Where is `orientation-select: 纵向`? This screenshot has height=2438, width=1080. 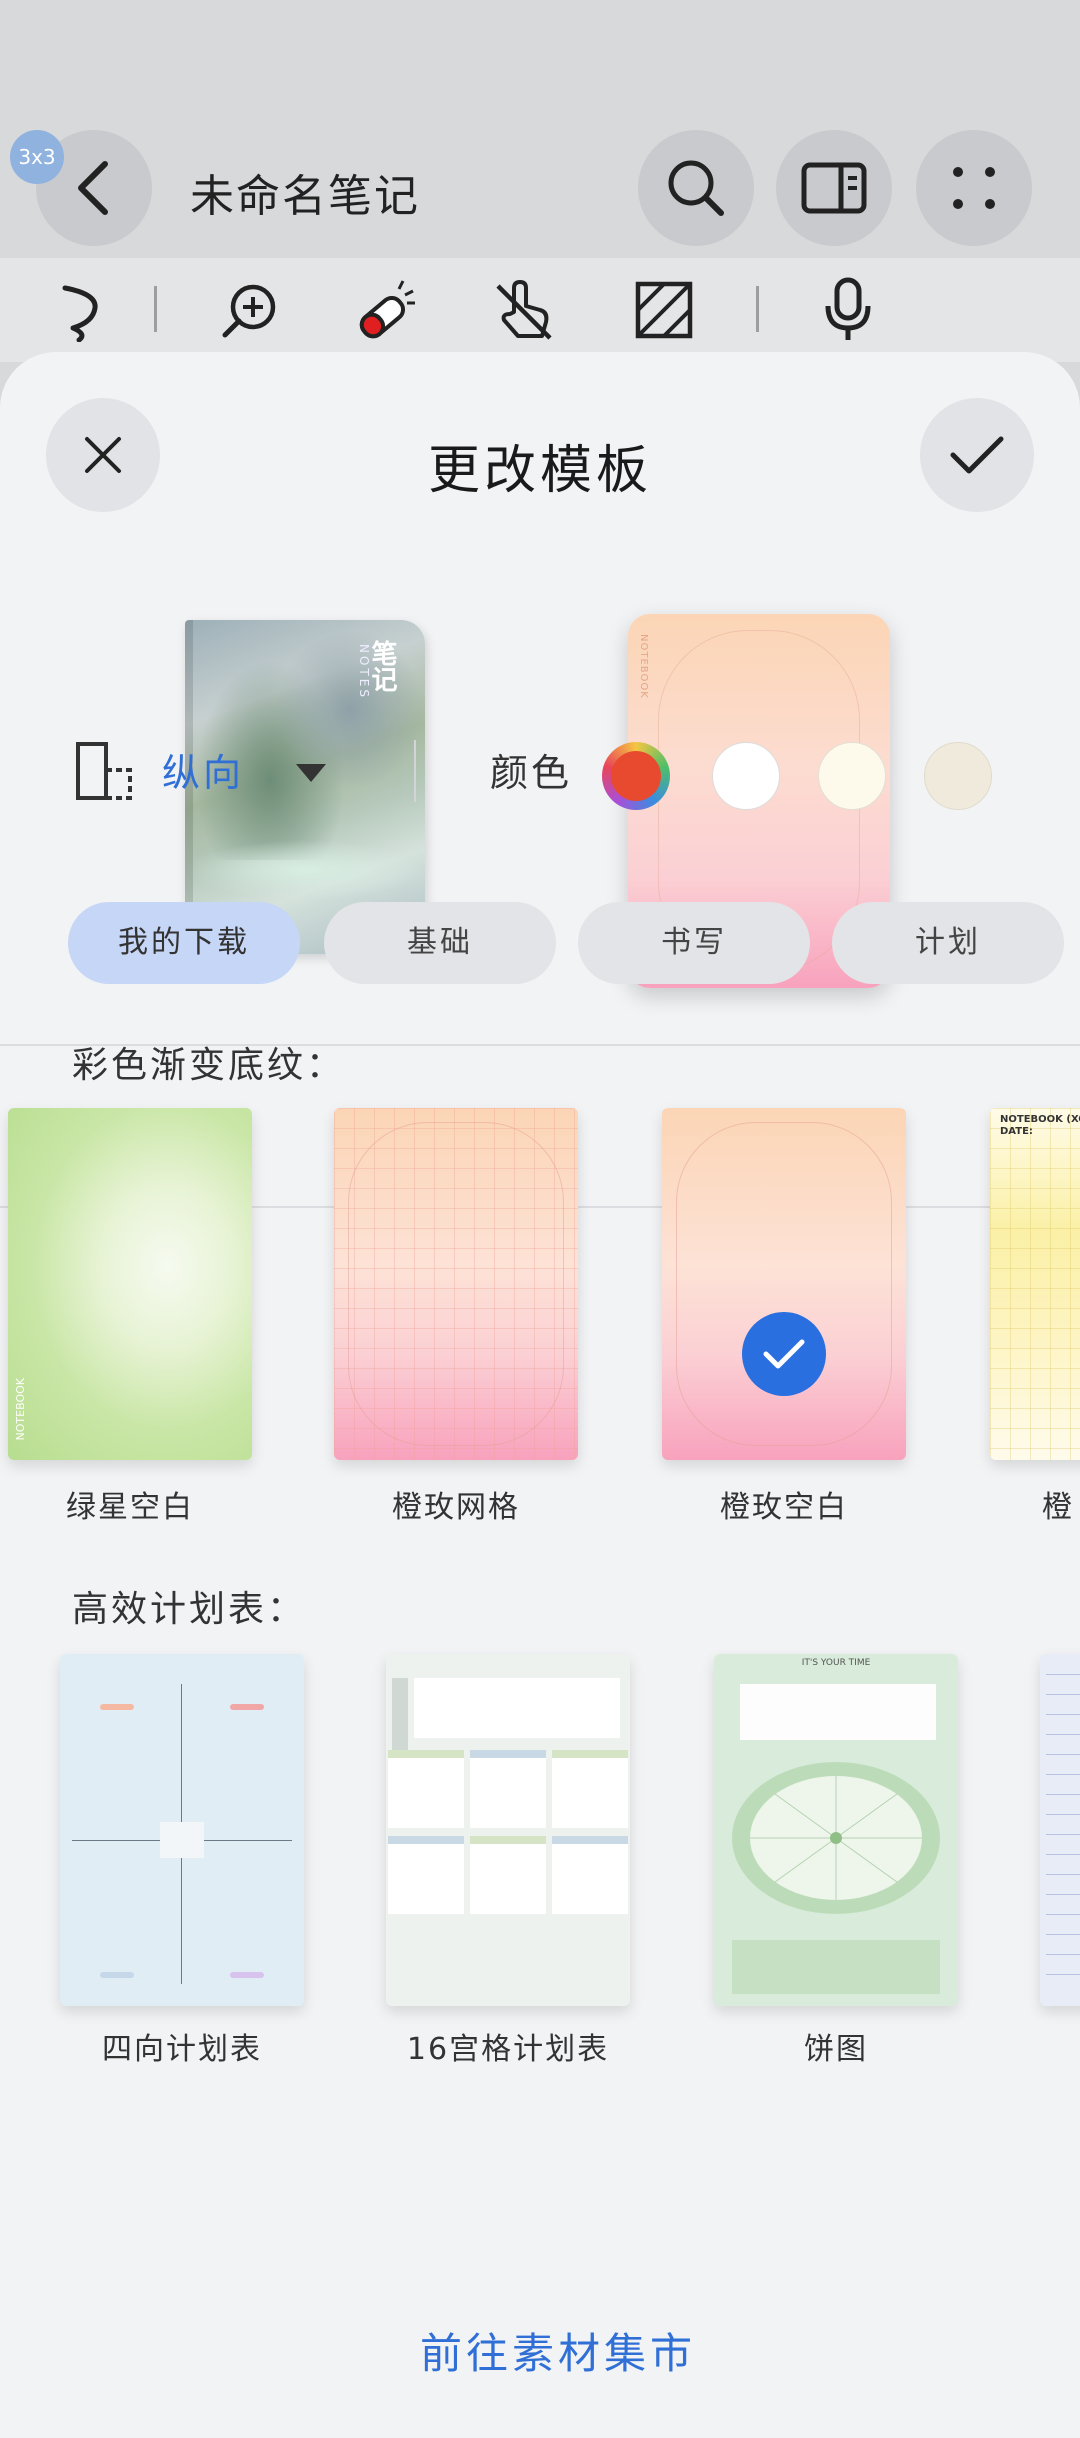
orientation-select: 纵向 is located at coordinates (203, 769).